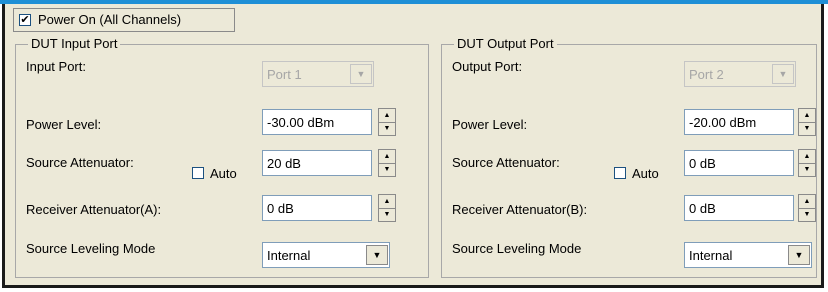 The image size is (828, 292). What do you see at coordinates (301, 122) in the screenshot?
I see `input-value: -30.00 dBm` at bounding box center [301, 122].